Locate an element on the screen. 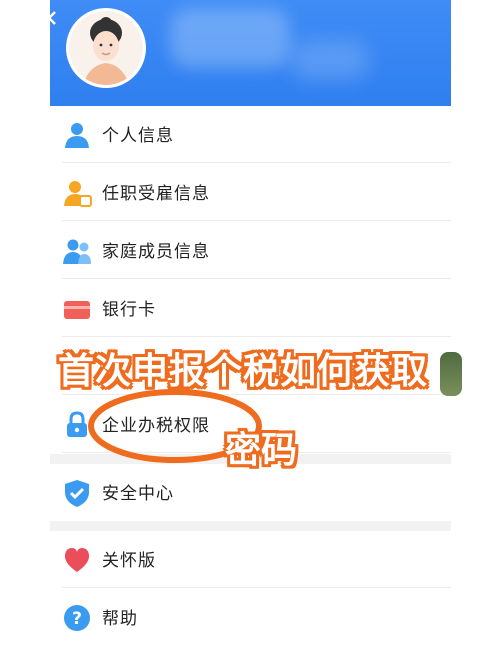 This screenshot has width=500, height=654. list-item-family-info: 家庭成员信息 is located at coordinates (250, 250).